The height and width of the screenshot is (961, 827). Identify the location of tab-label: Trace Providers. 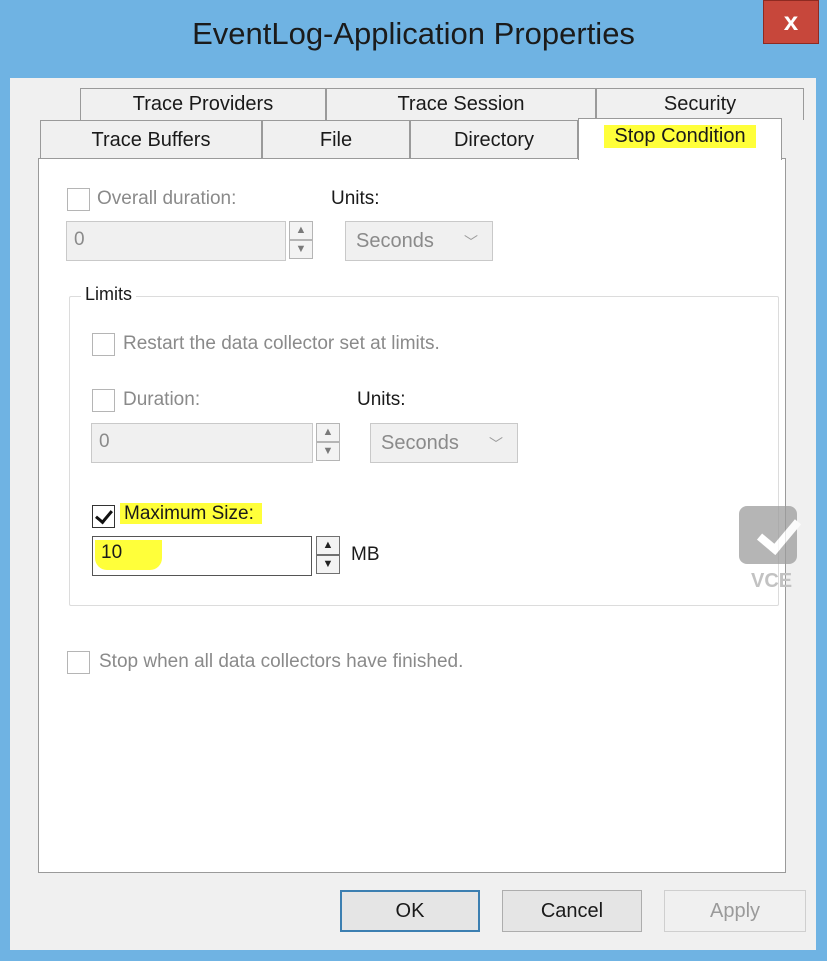
(203, 104).